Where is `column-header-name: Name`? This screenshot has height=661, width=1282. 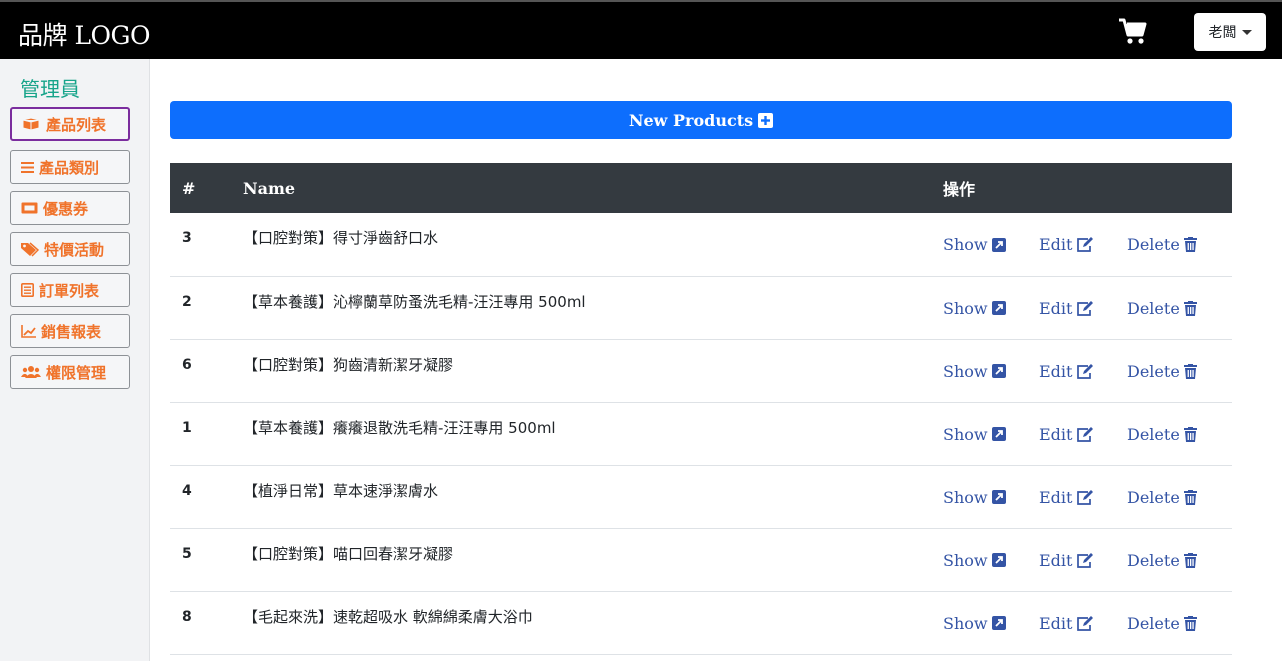
column-header-name: Name is located at coordinates (269, 188).